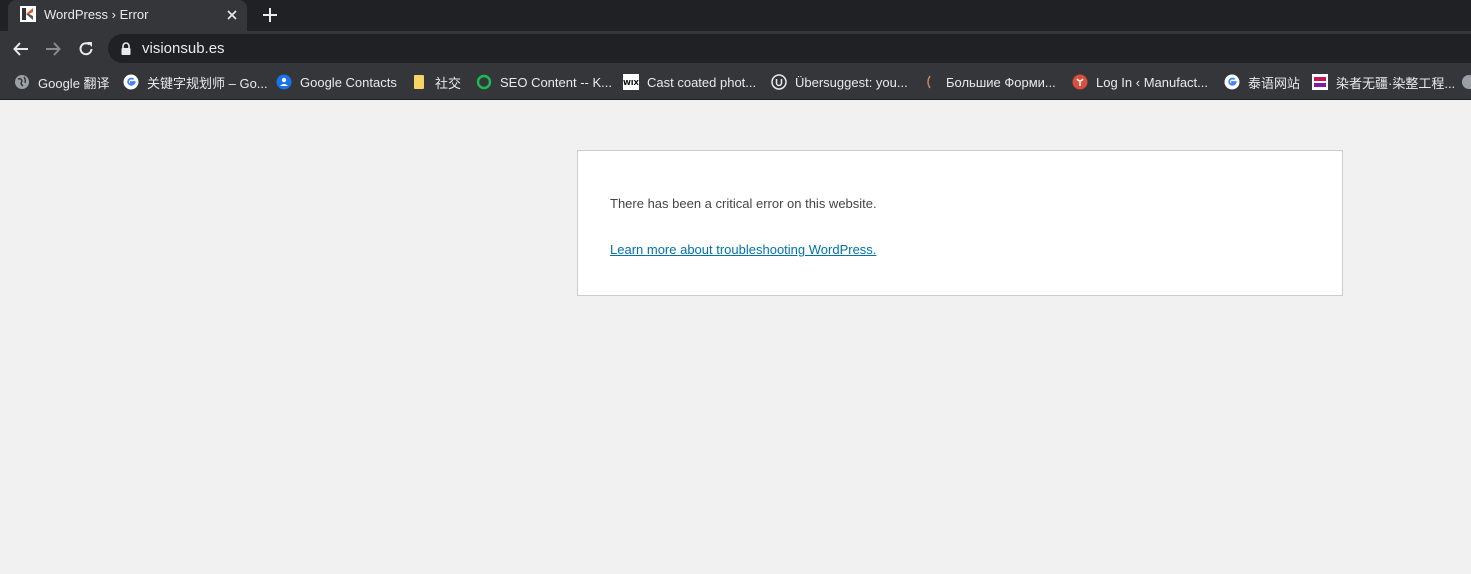  I want to click on bookmark-item: Google 翻译, so click(62, 82).